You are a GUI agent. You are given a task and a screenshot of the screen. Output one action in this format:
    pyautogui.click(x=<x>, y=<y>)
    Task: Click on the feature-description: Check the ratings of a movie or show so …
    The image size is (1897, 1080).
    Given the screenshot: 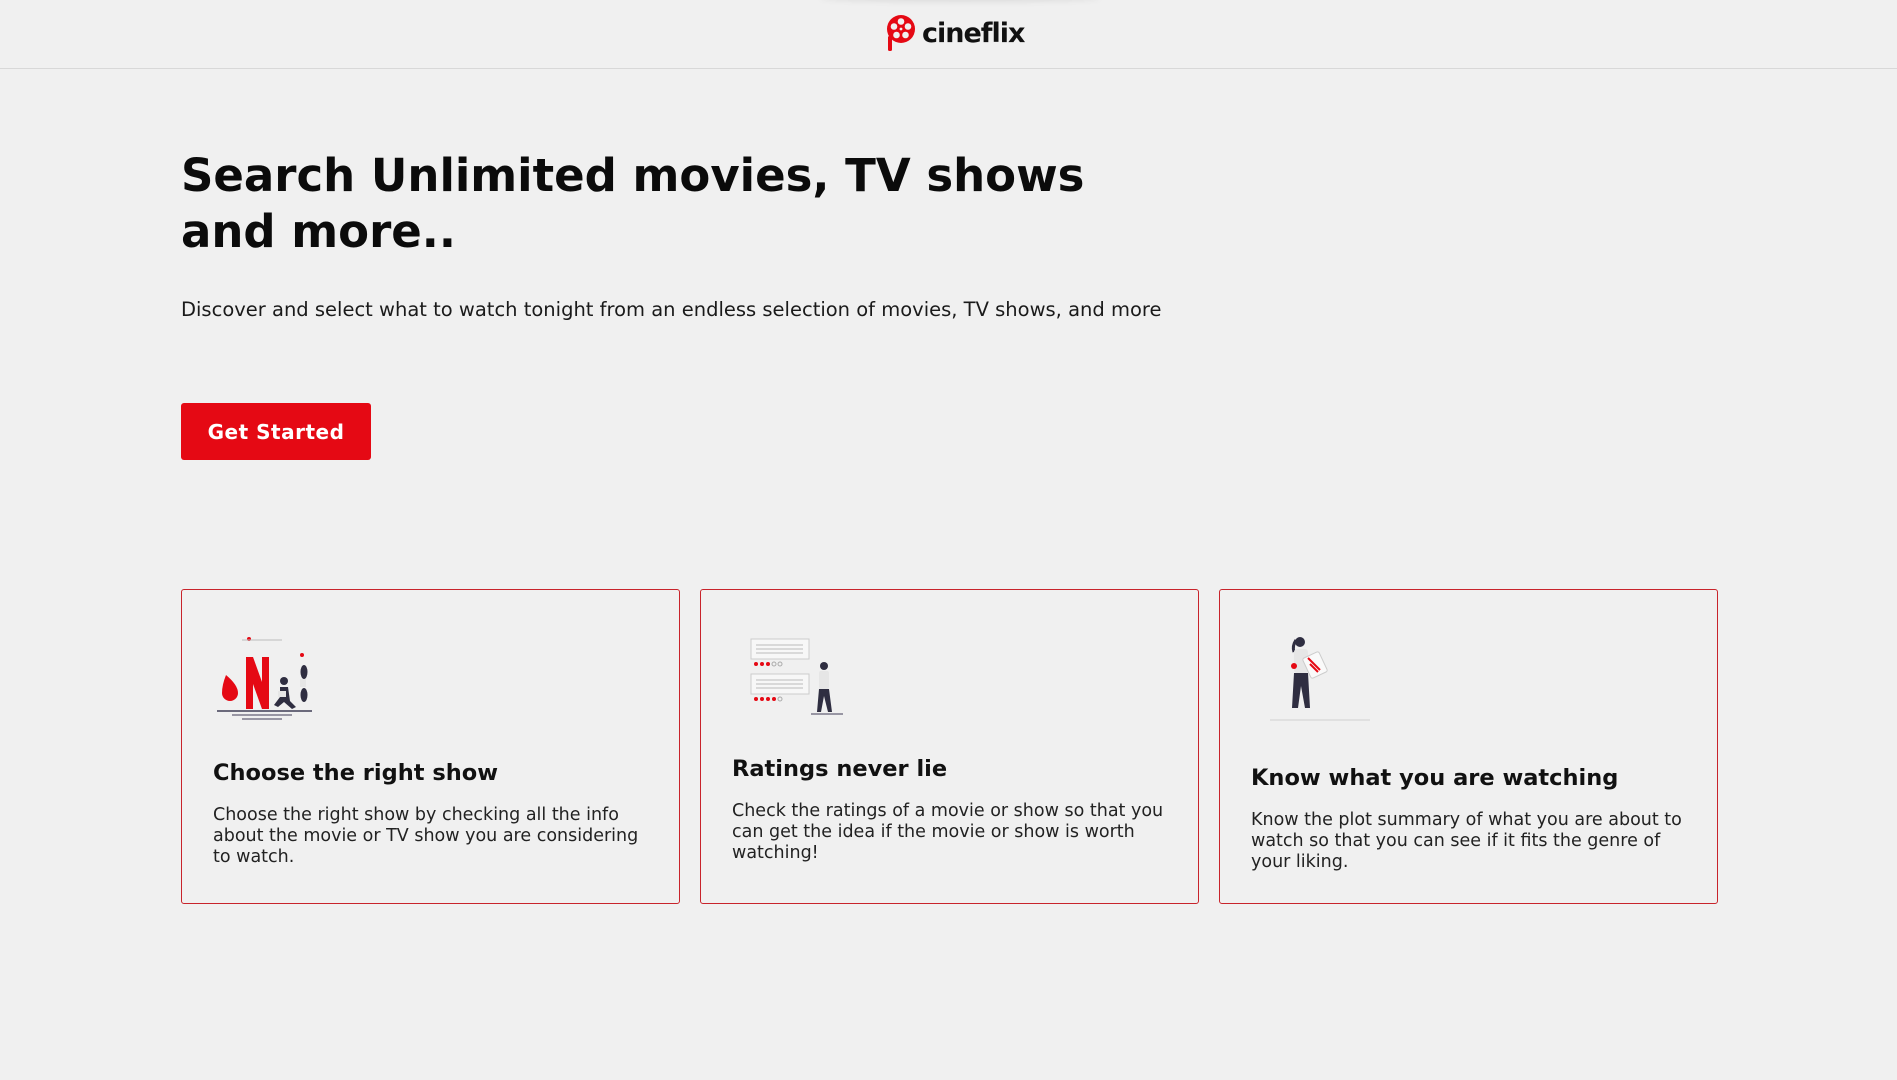 What is the action you would take?
    pyautogui.click(x=948, y=832)
    